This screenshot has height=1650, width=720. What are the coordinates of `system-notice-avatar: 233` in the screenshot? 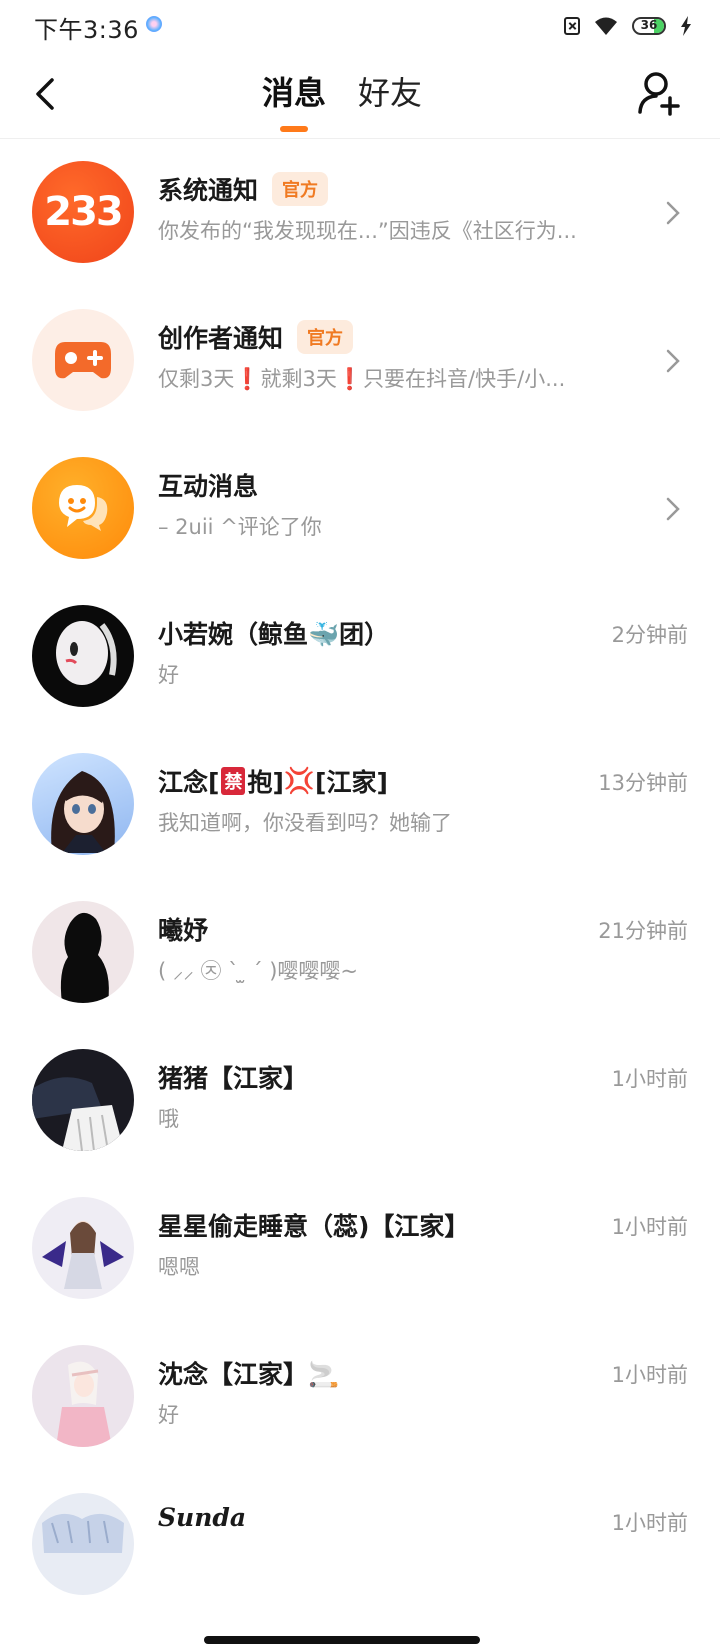 It's located at (83, 212).